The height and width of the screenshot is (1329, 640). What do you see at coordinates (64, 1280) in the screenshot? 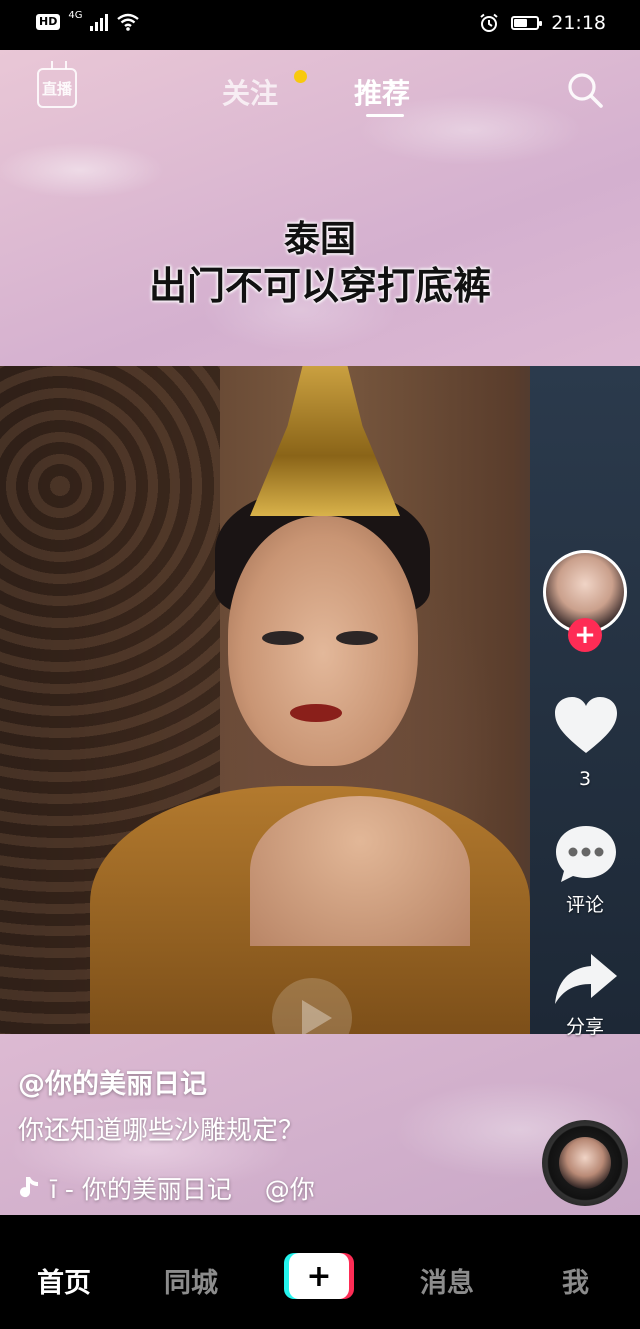
I see `tab-home: 首页` at bounding box center [64, 1280].